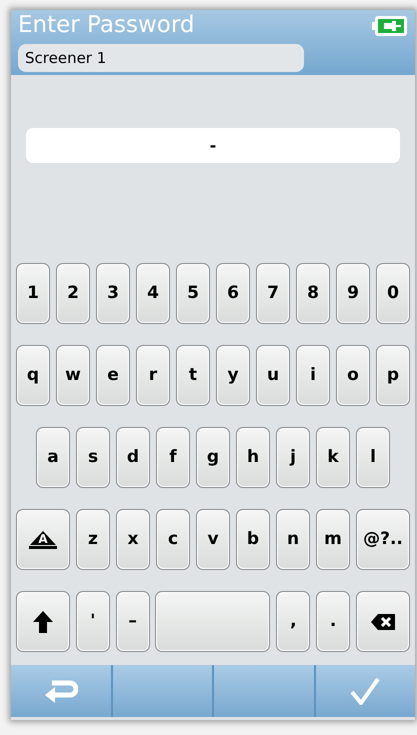  Describe the element at coordinates (93, 539) in the screenshot. I see `key: z` at that location.